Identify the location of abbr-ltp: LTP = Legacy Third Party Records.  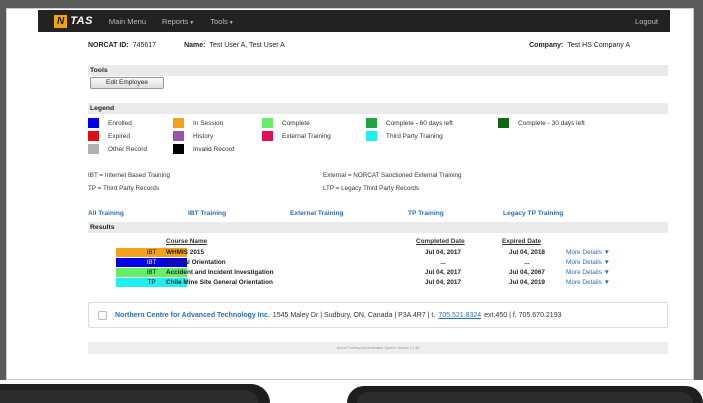
(371, 188).